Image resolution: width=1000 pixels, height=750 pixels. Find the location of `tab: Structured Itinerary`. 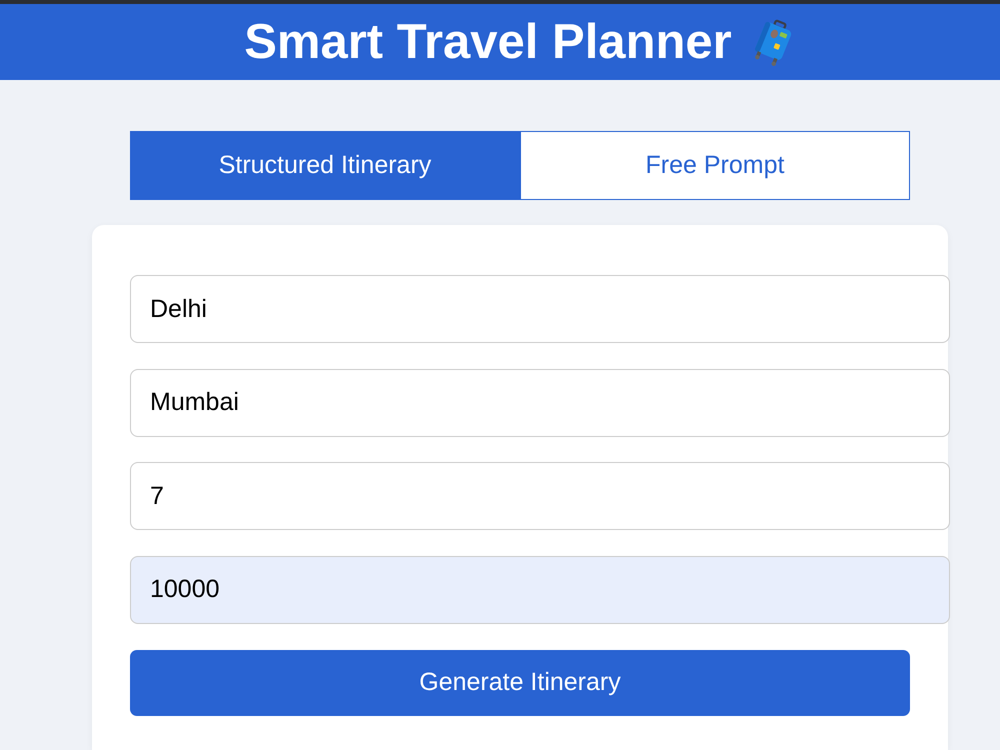

tab: Structured Itinerary is located at coordinates (325, 165).